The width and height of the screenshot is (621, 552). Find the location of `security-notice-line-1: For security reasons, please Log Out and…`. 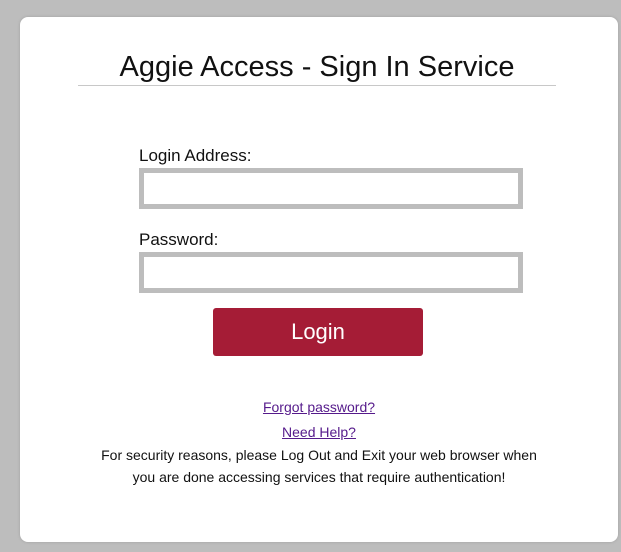

security-notice-line-1: For security reasons, please Log Out and… is located at coordinates (319, 455).